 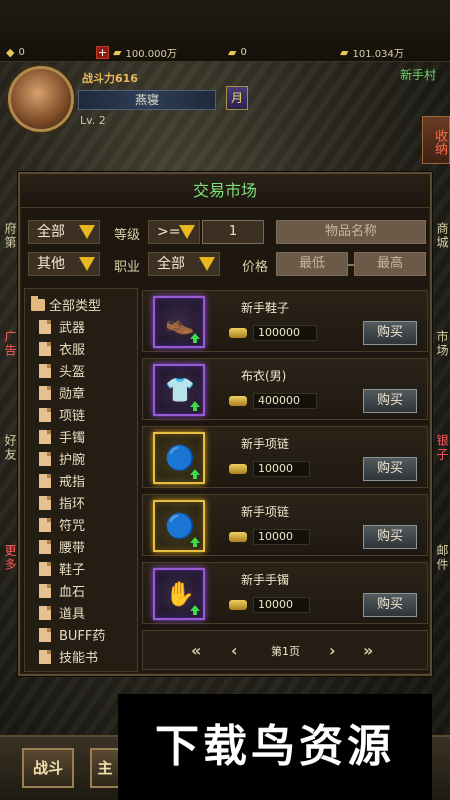 What do you see at coordinates (174, 232) in the screenshot?
I see `level-operator-dropdown: >=` at bounding box center [174, 232].